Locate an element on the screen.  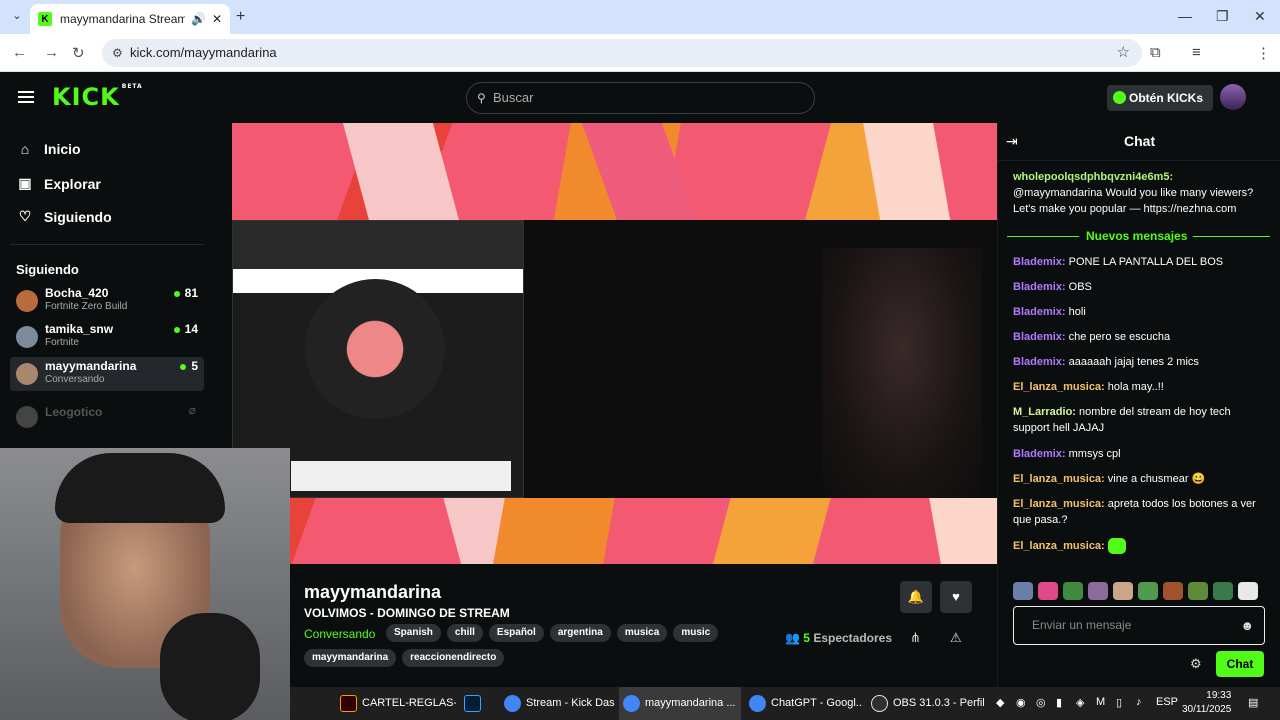
tag: chill is located at coordinates (464, 633).